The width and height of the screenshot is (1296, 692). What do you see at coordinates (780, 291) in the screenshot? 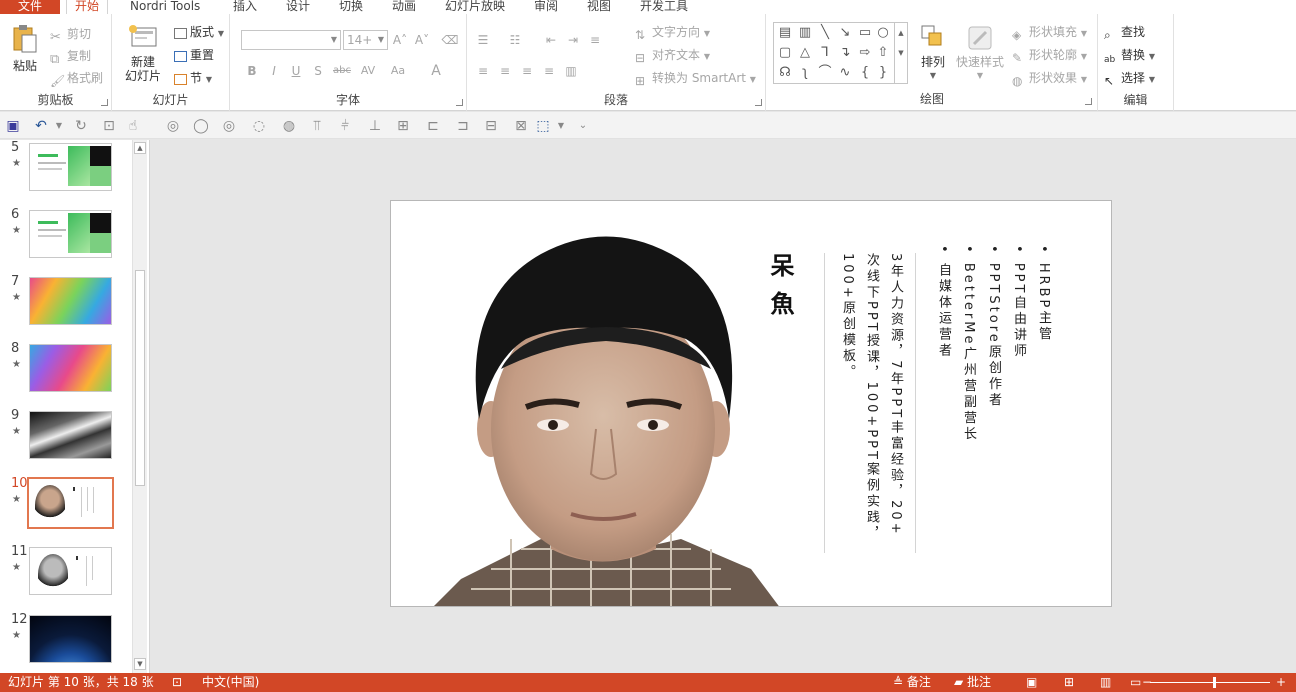
I see `presenter-name: 呆魚` at bounding box center [780, 291].